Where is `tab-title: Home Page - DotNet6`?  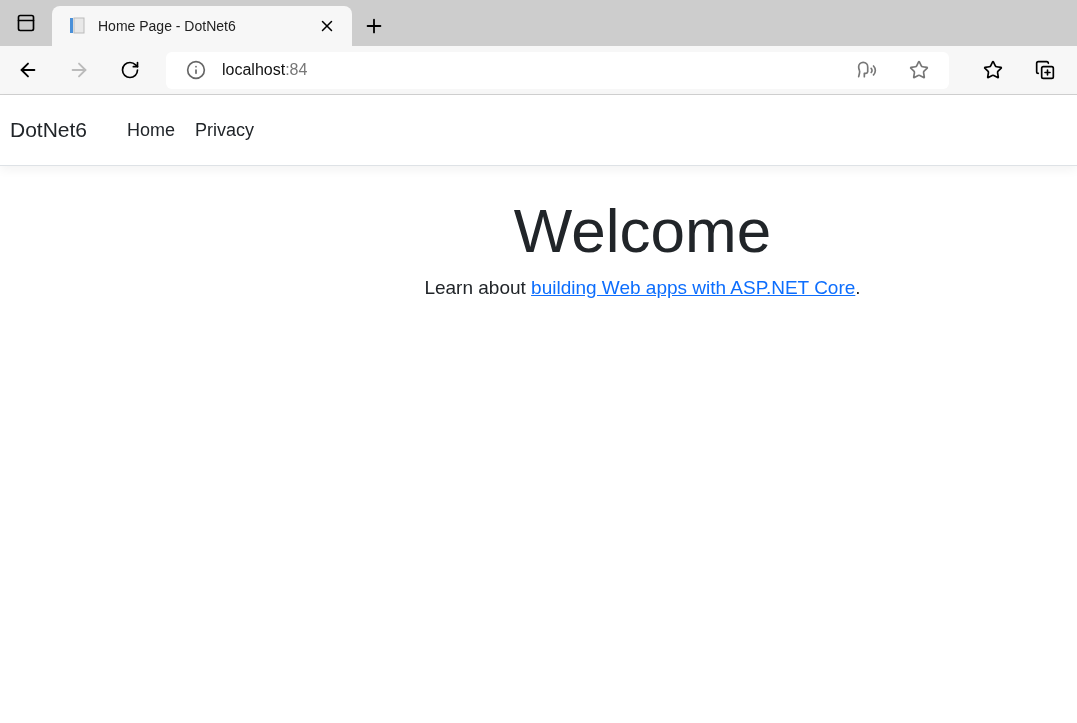 tab-title: Home Page - DotNet6 is located at coordinates (167, 26).